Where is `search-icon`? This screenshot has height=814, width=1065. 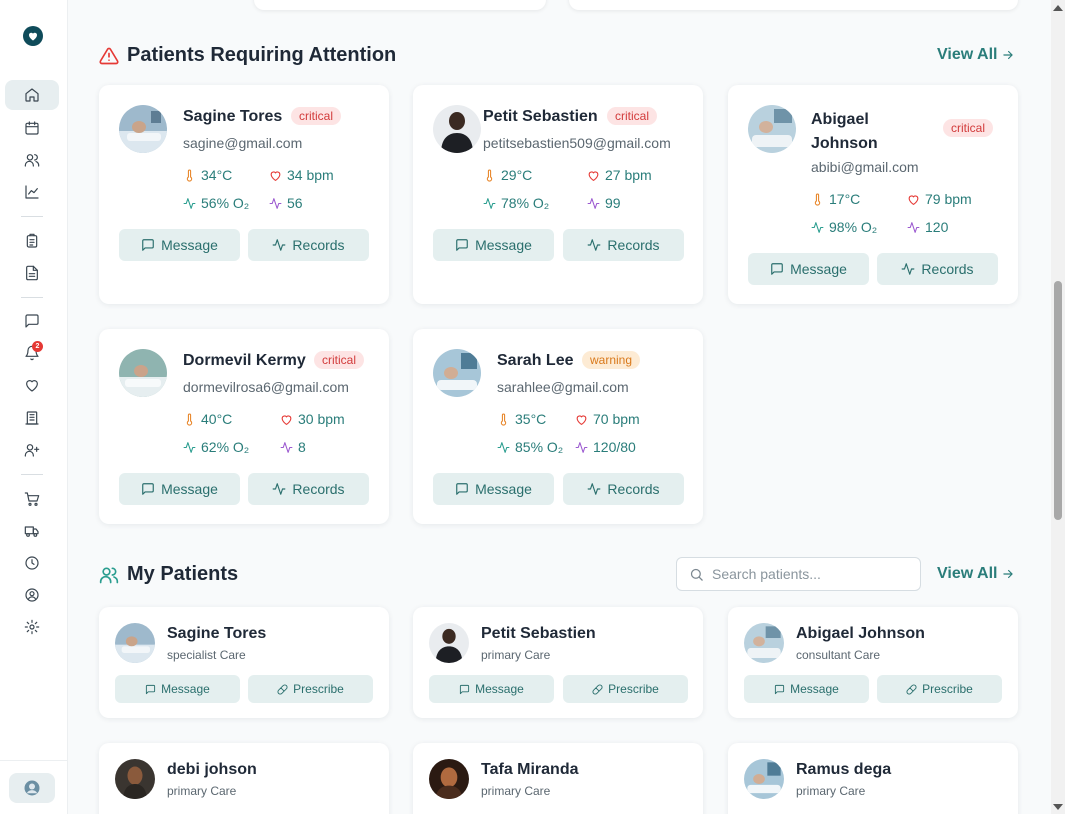
search-icon is located at coordinates (696, 574).